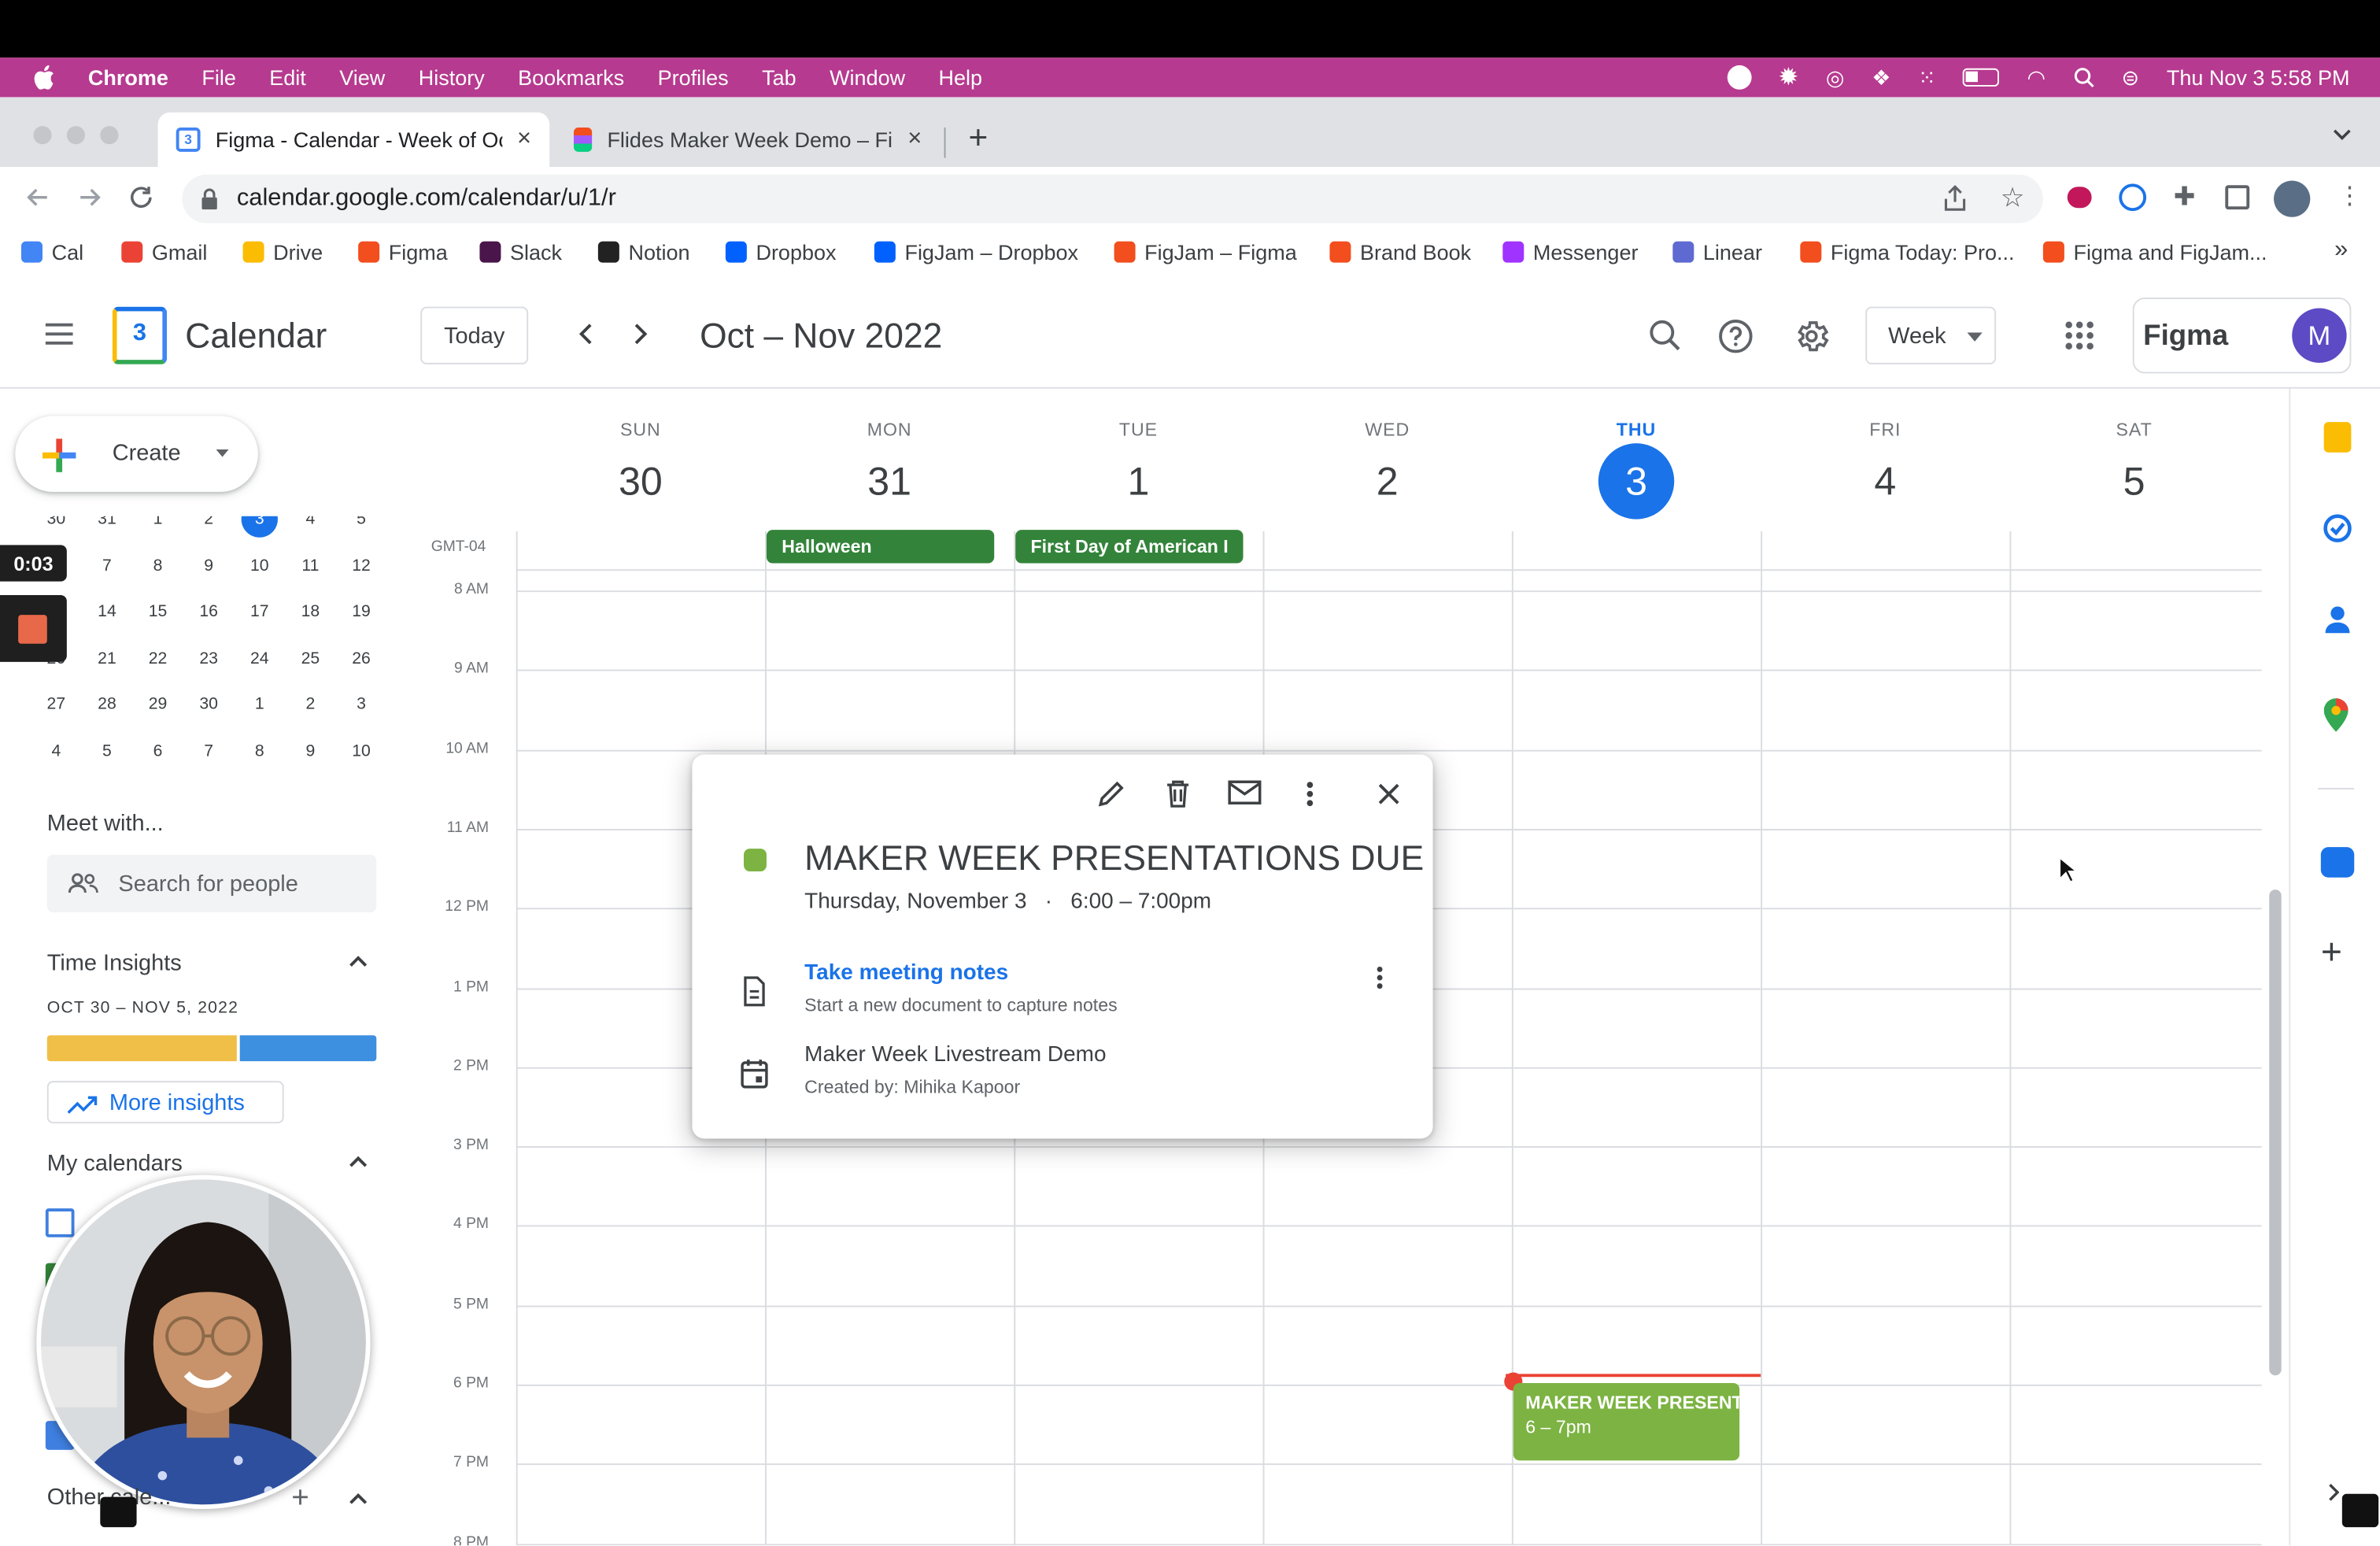  I want to click on main-menu-icon, so click(59, 334).